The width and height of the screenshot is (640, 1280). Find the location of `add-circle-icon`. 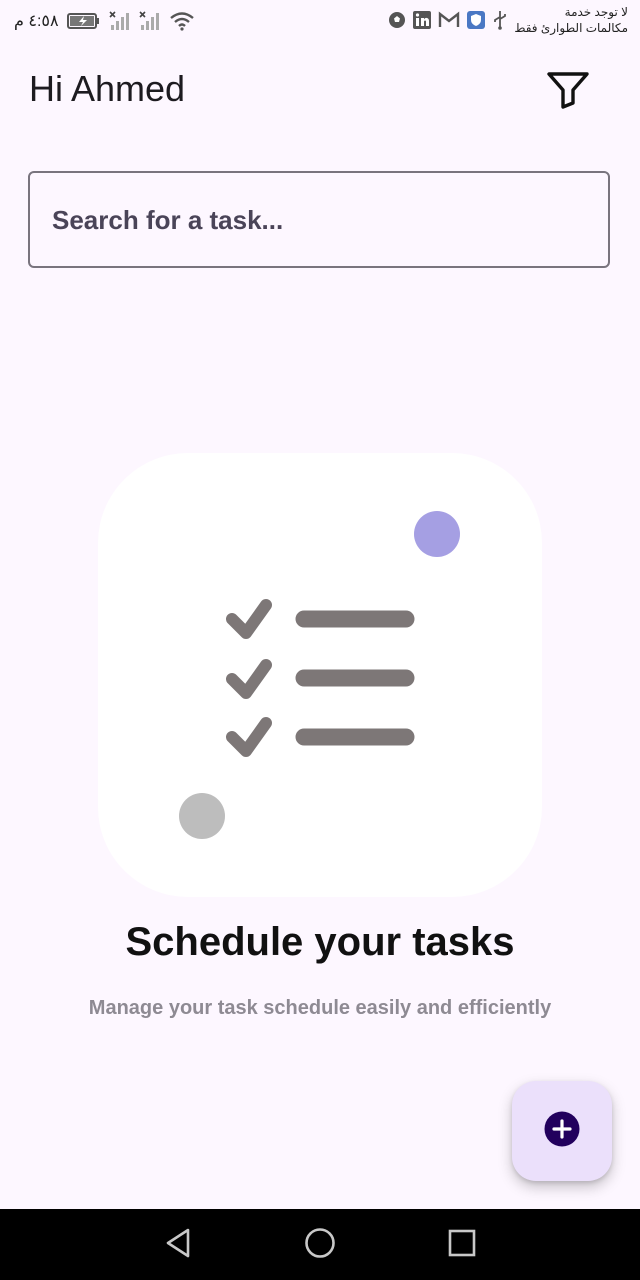

add-circle-icon is located at coordinates (562, 1131).